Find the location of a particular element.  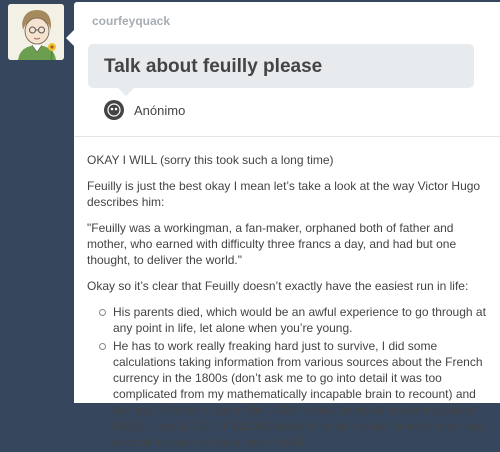

post-pointer is located at coordinates (70, 38).